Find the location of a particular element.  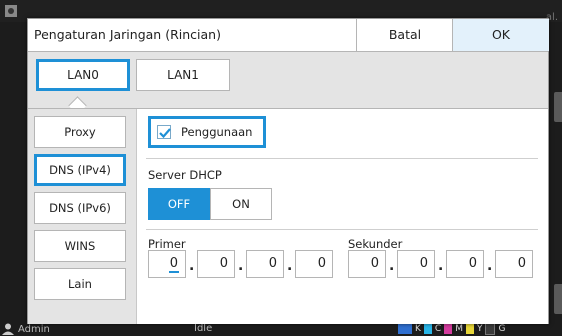

user-name: Admin is located at coordinates (34, 329).